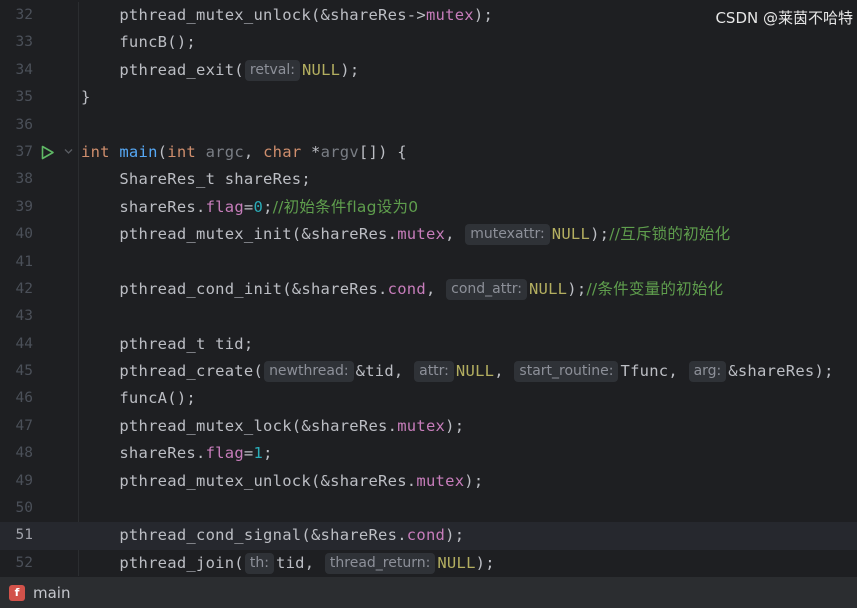 This screenshot has width=857, height=608. Describe the element at coordinates (39, 234) in the screenshot. I see `line-gutter: 40` at that location.